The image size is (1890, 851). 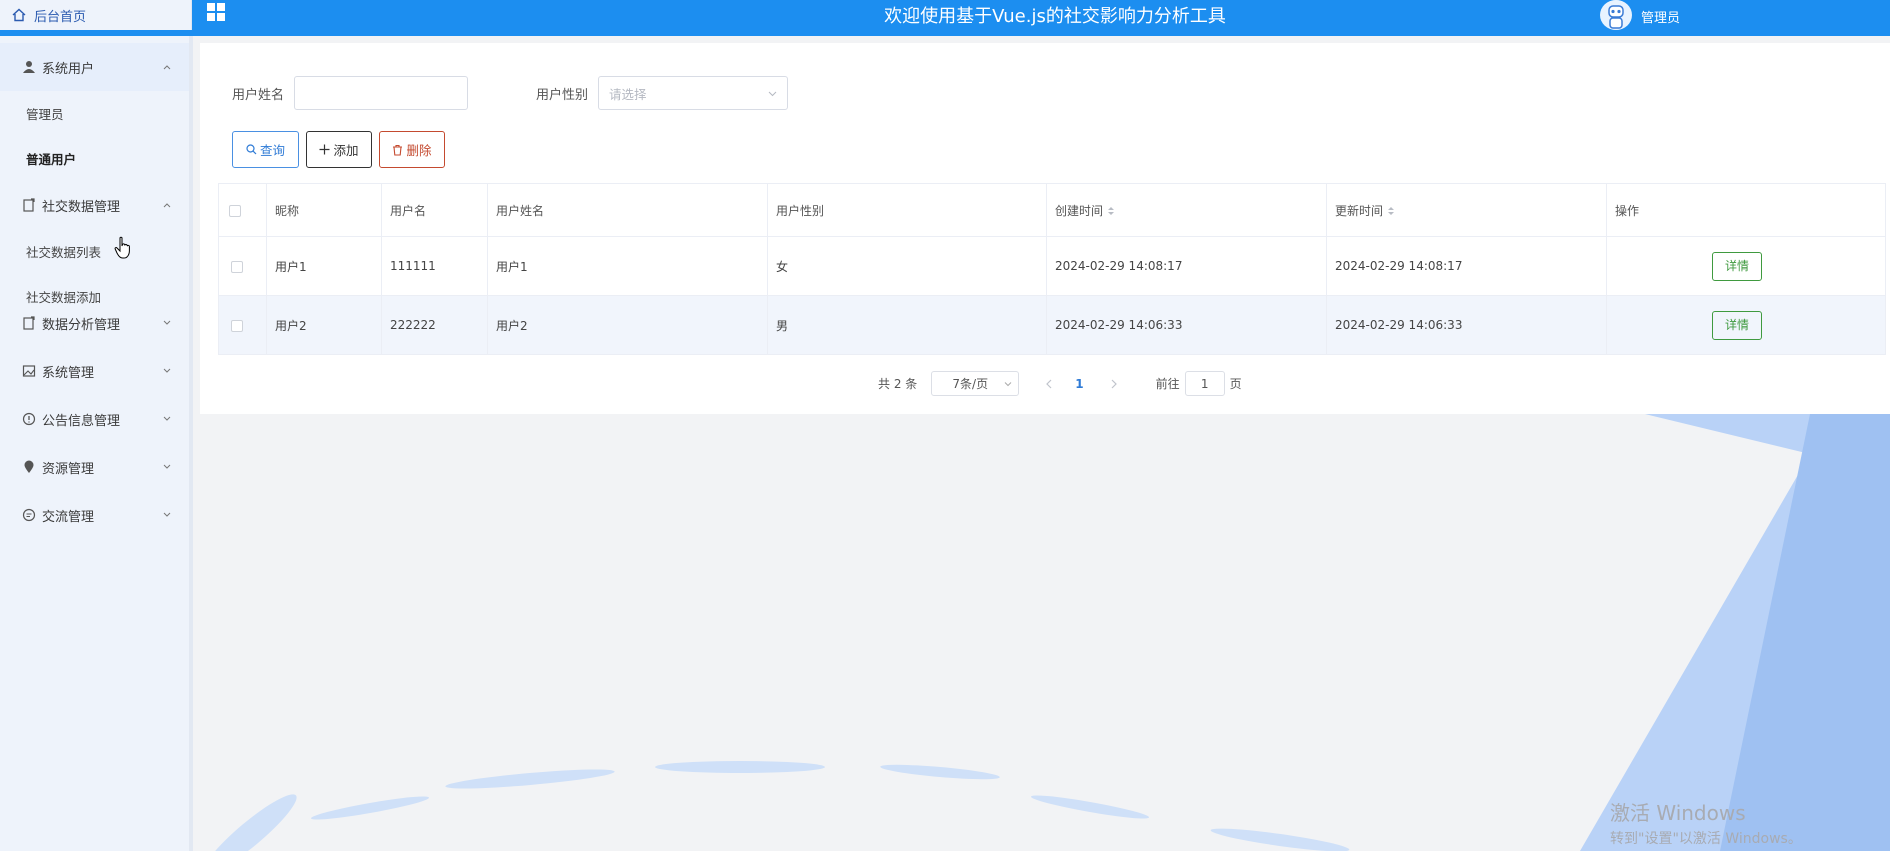 What do you see at coordinates (324, 210) in the screenshot?
I see `col-nickname: 昵称` at bounding box center [324, 210].